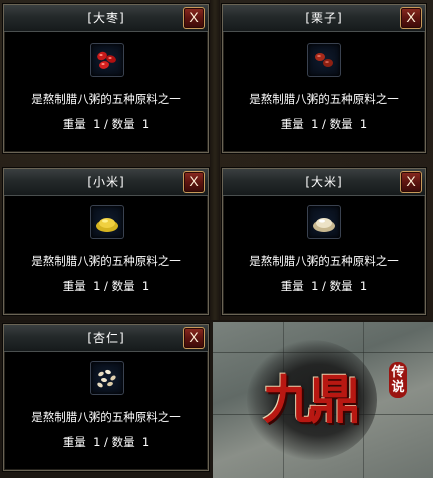 Image resolution: width=433 pixels, height=478 pixels. Describe the element at coordinates (107, 60) in the screenshot. I see `red-jujube-icon` at that location.